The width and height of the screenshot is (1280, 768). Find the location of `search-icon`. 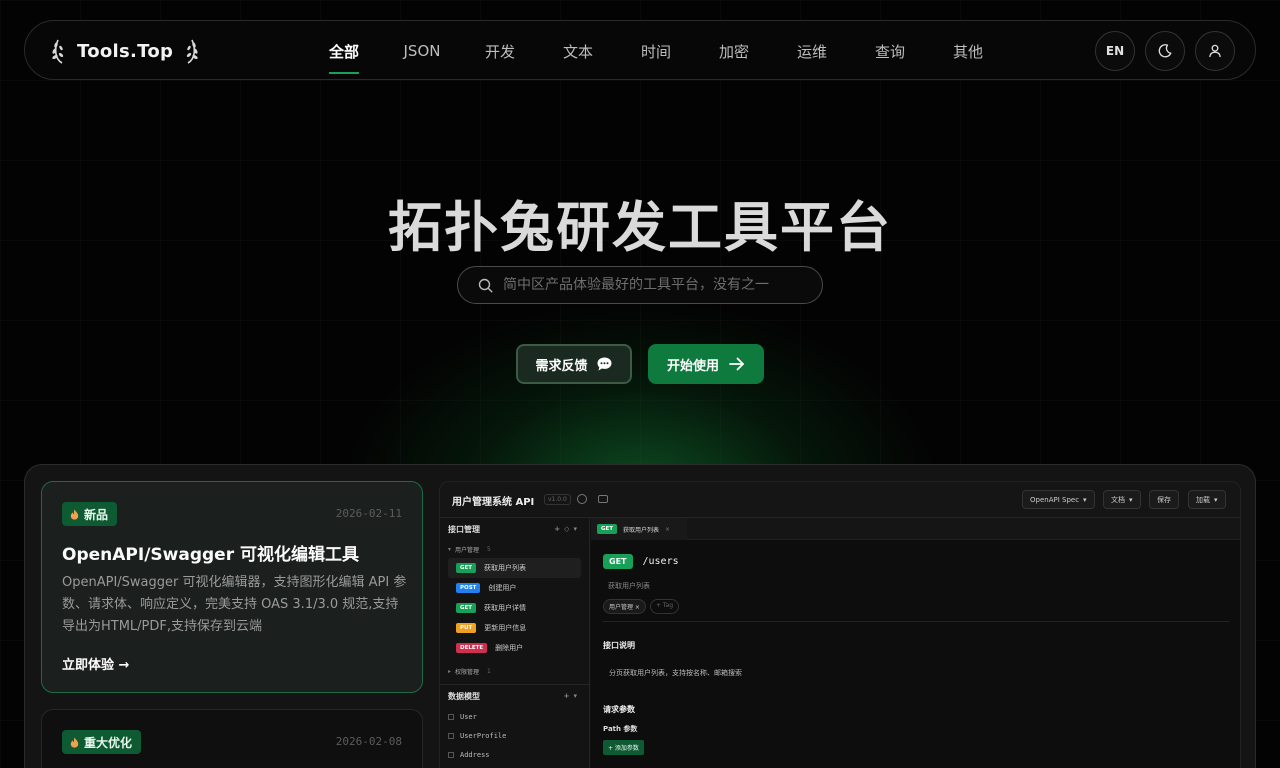

search-icon is located at coordinates (485, 285).